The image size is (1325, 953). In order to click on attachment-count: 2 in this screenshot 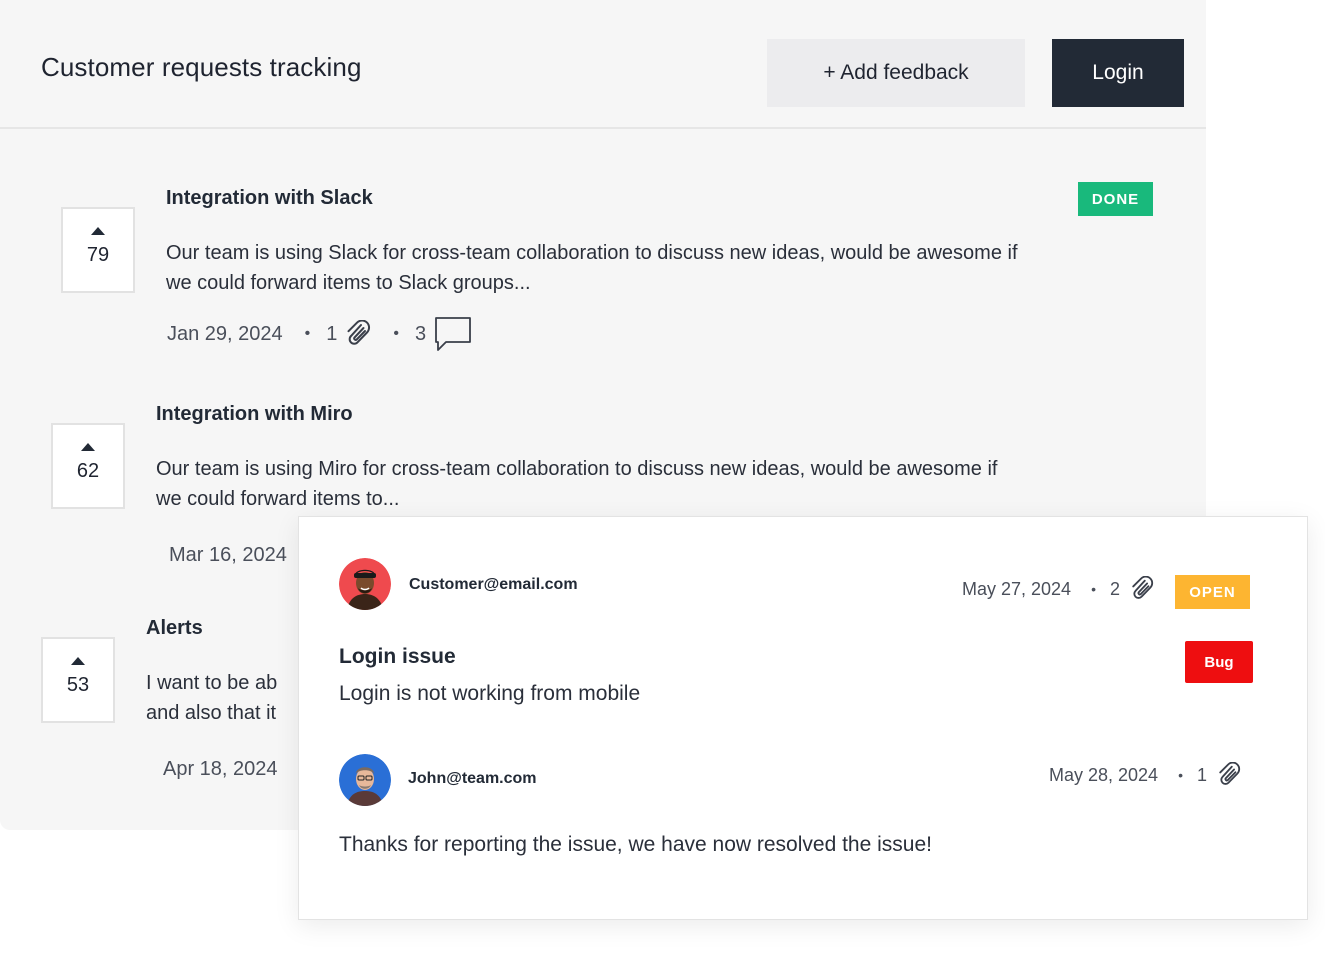, I will do `click(1114, 588)`.